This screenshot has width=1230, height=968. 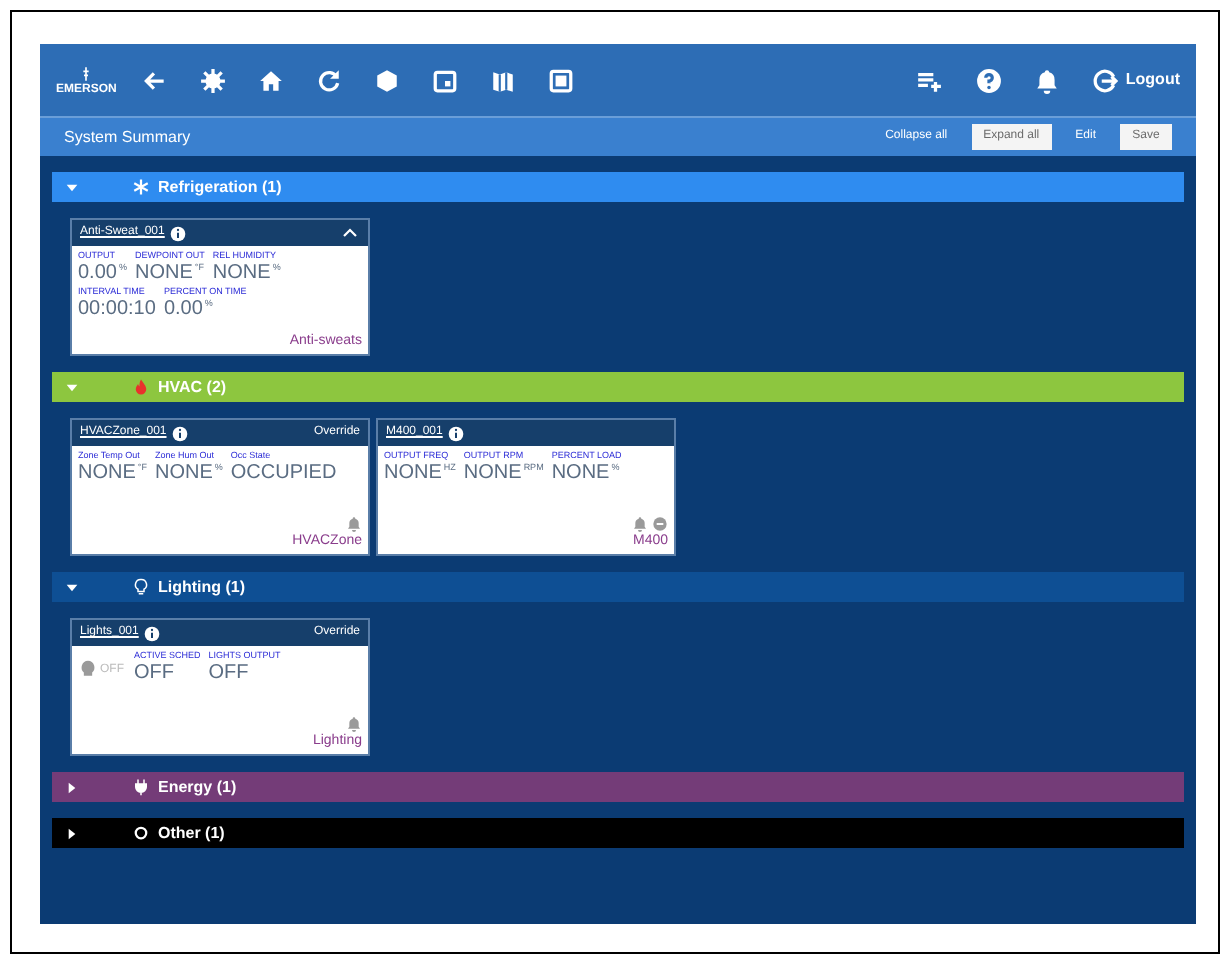 I want to click on grid-icon, so click(x=561, y=80).